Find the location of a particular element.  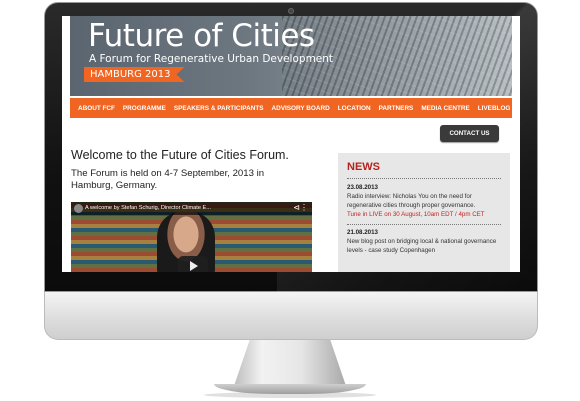

news-date: 21.08.2013 is located at coordinates (362, 232).